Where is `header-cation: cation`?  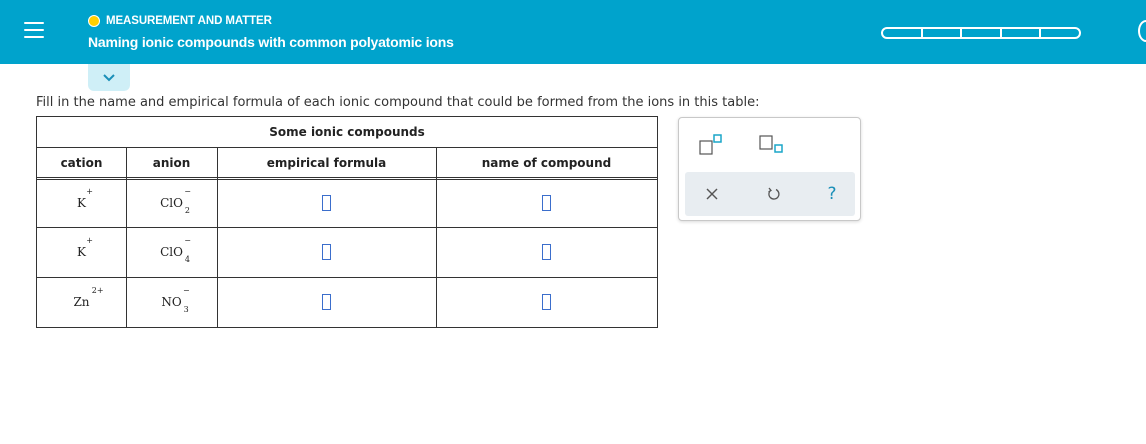
header-cation: cation is located at coordinates (81, 162).